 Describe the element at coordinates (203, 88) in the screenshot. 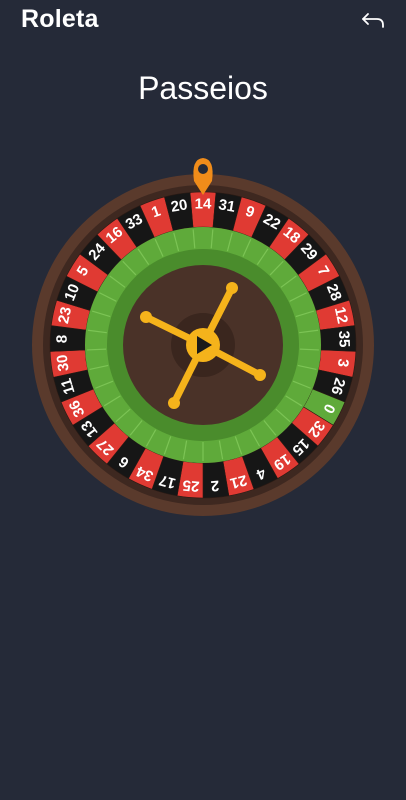

I see `page-title: Passeios` at that location.